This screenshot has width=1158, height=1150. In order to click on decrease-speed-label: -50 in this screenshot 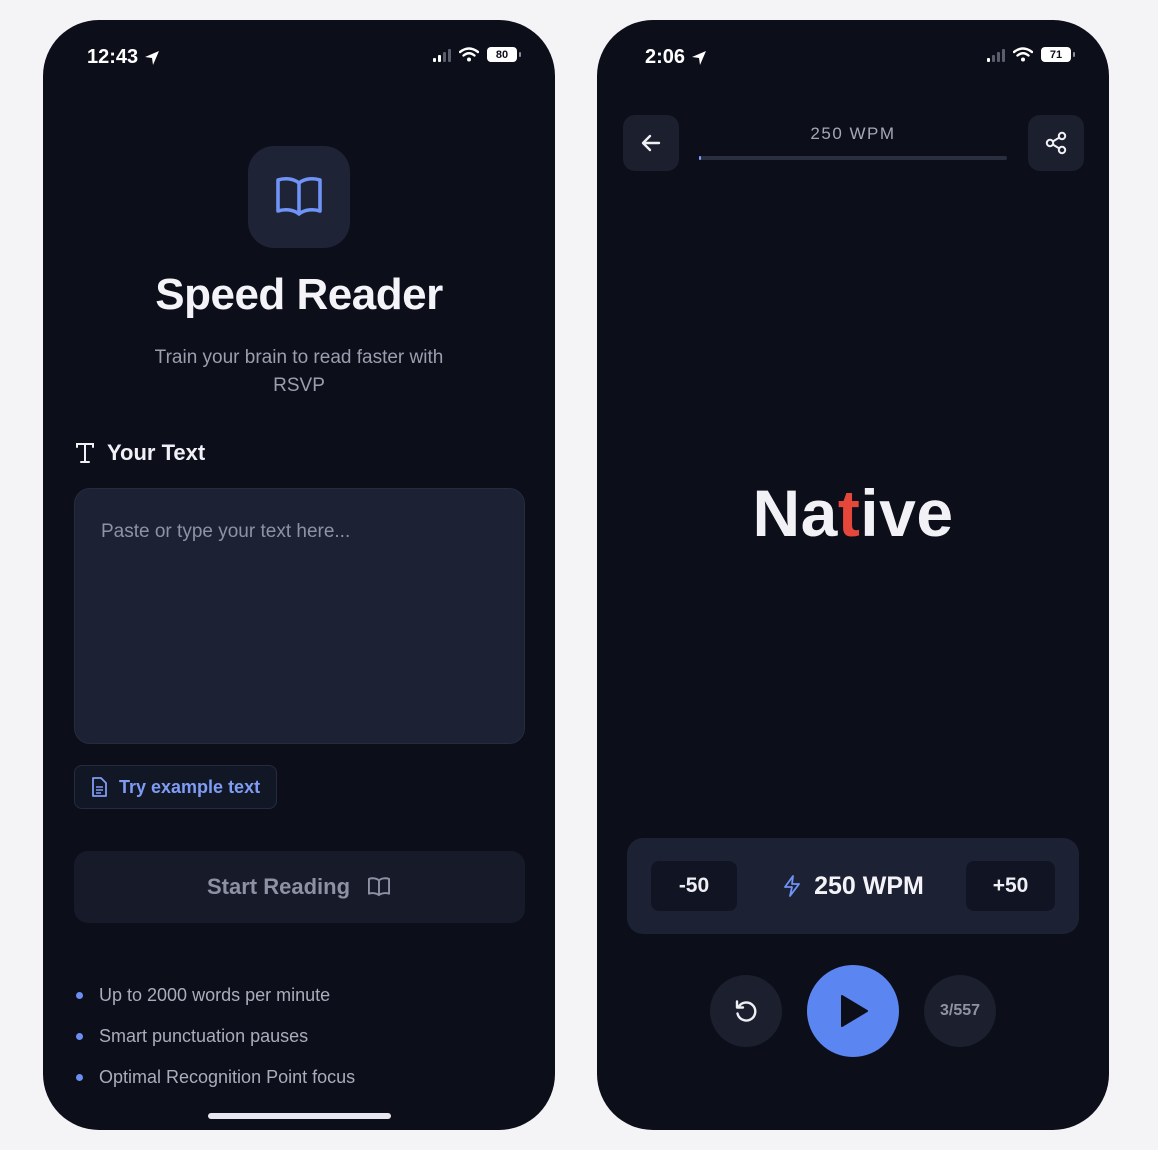, I will do `click(694, 885)`.